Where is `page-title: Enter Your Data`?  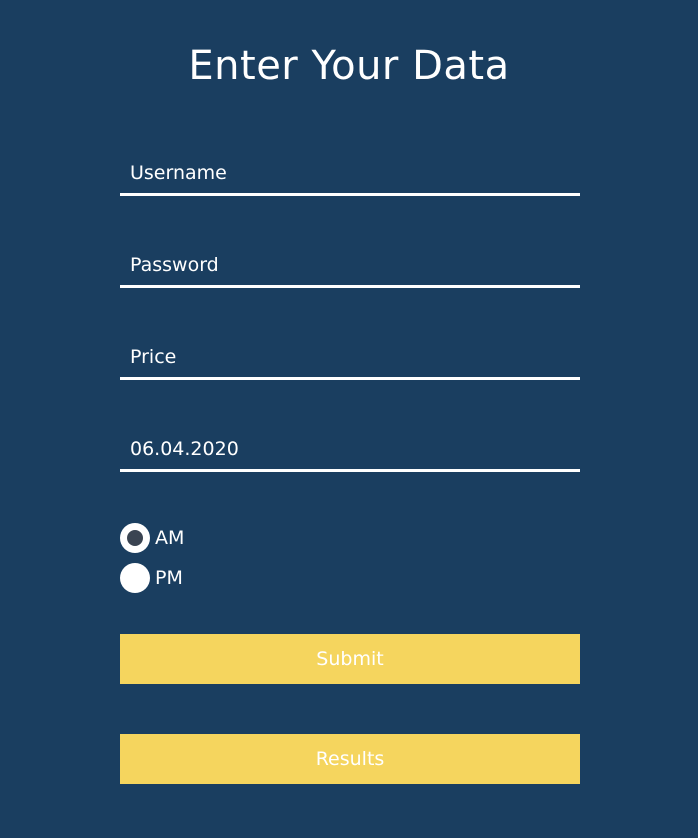
page-title: Enter Your Data is located at coordinates (349, 66).